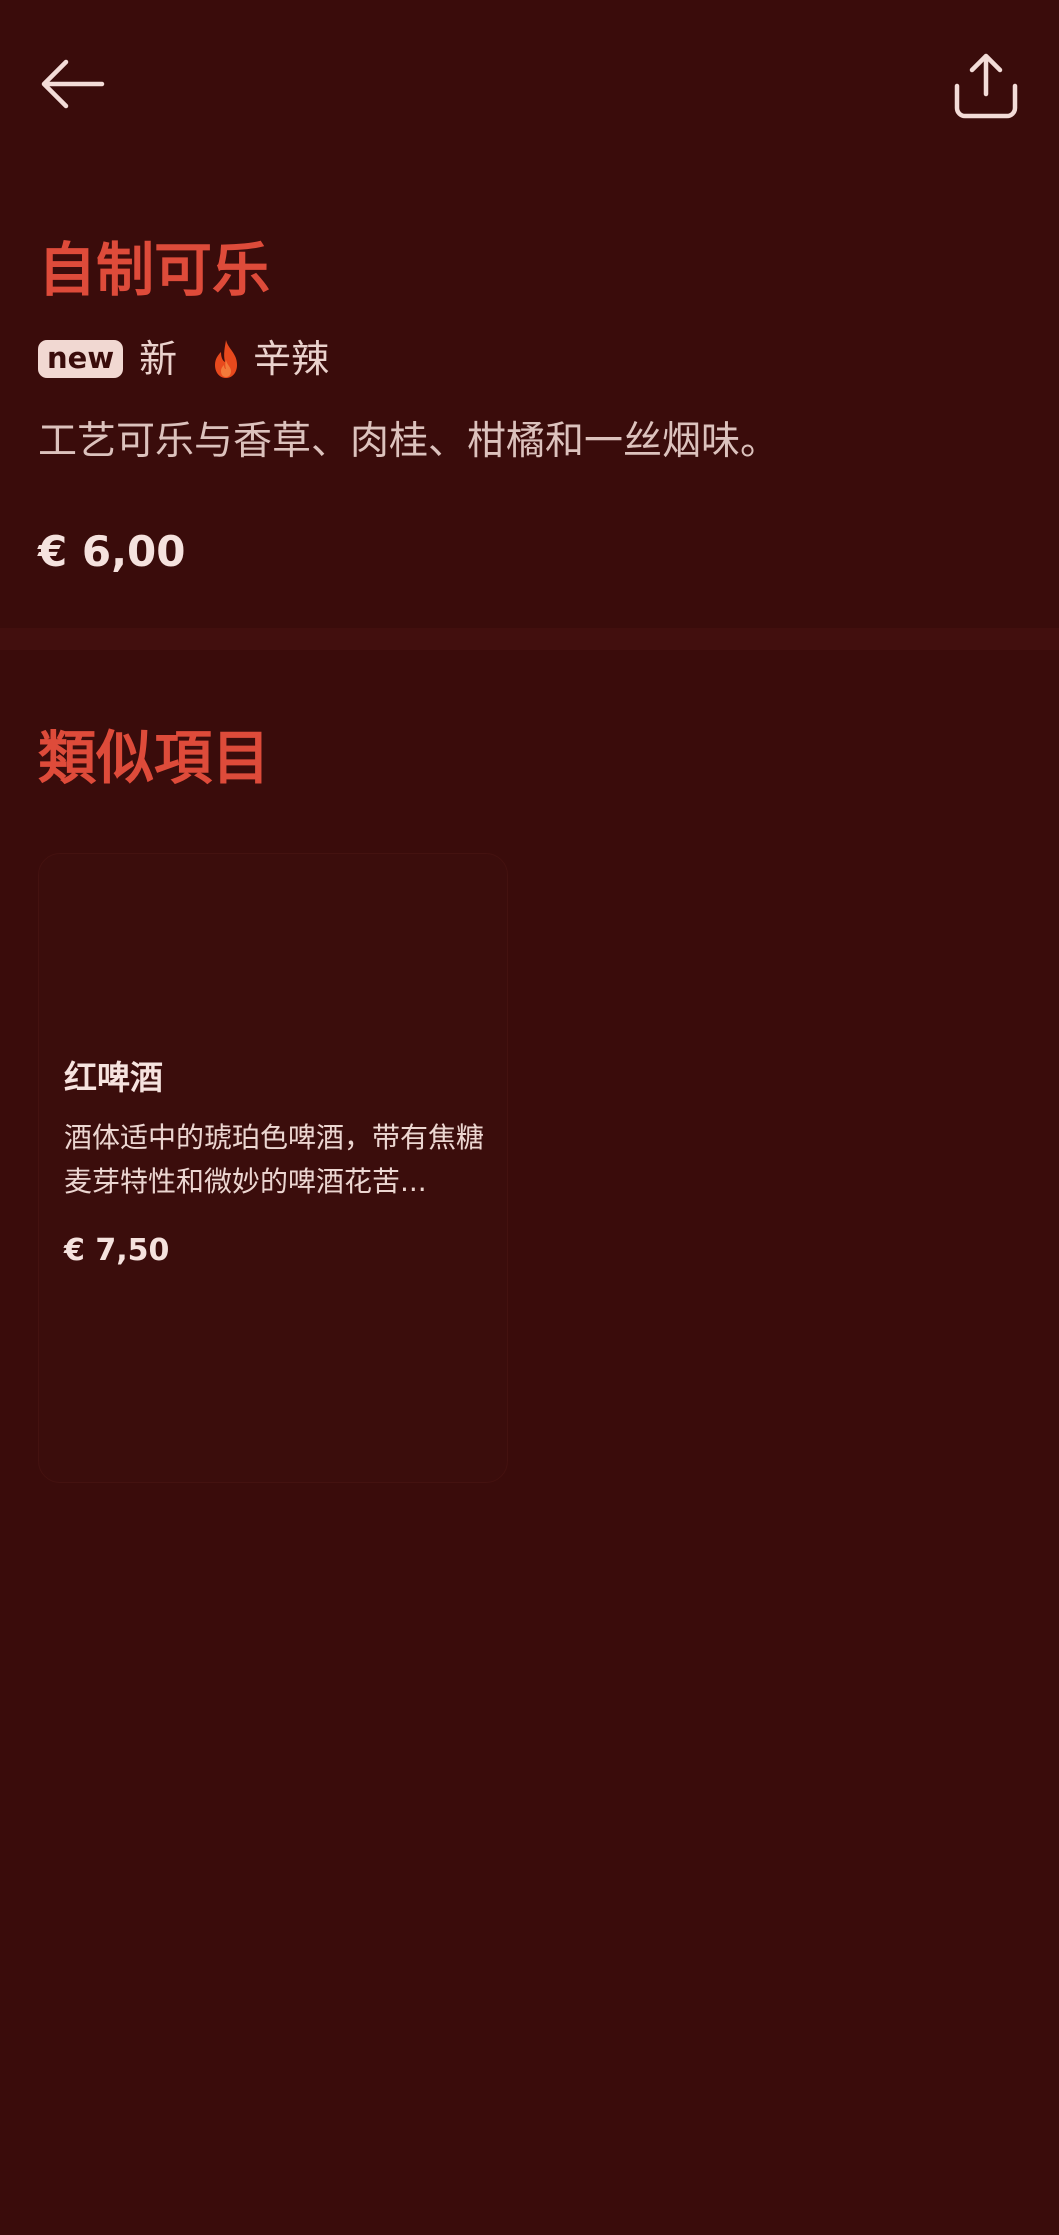 The height and width of the screenshot is (2235, 1059). I want to click on similar-item-price: € 7,50, so click(117, 1250).